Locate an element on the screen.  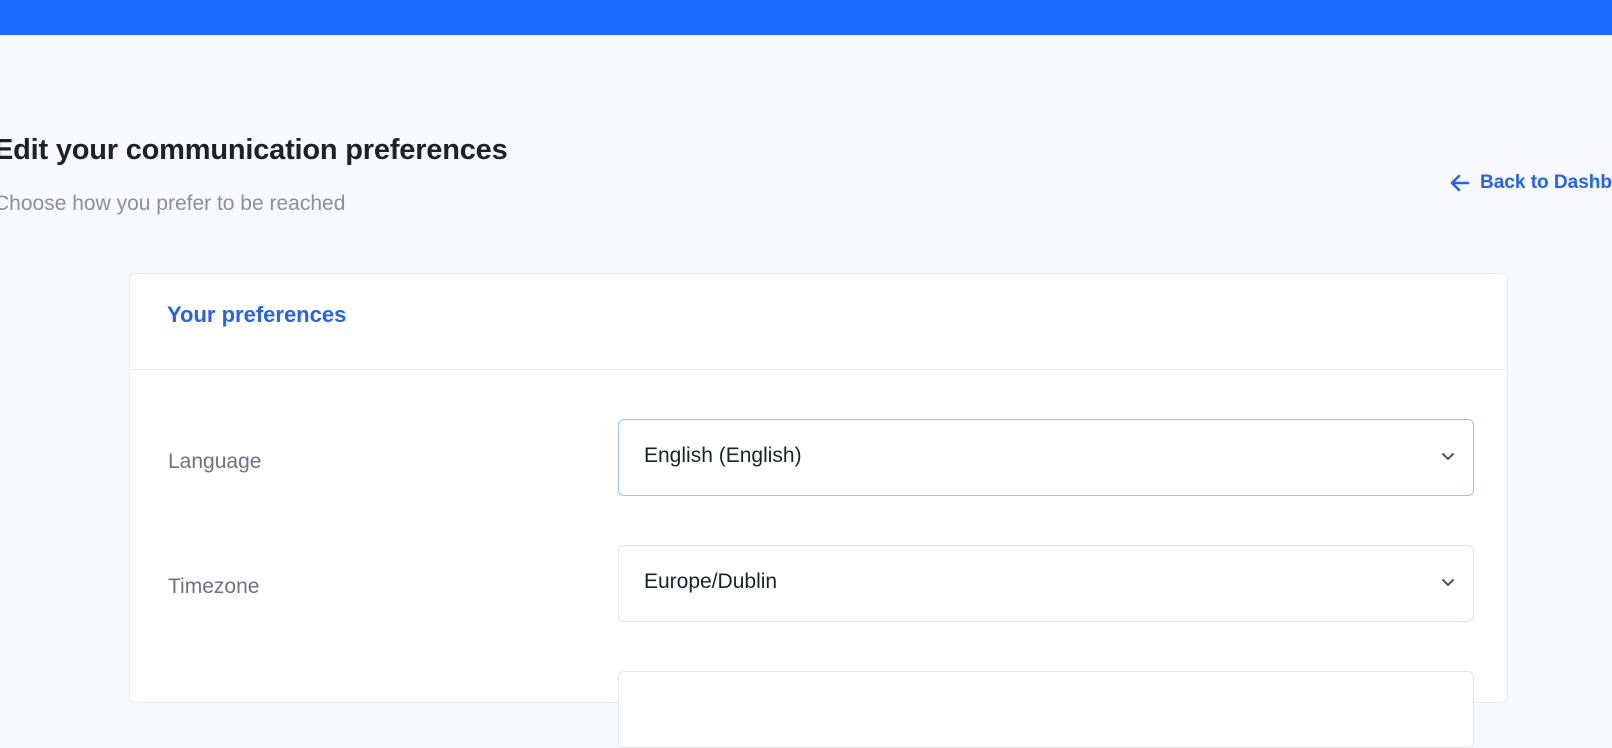
card-header: Your preferences is located at coordinates (818, 322).